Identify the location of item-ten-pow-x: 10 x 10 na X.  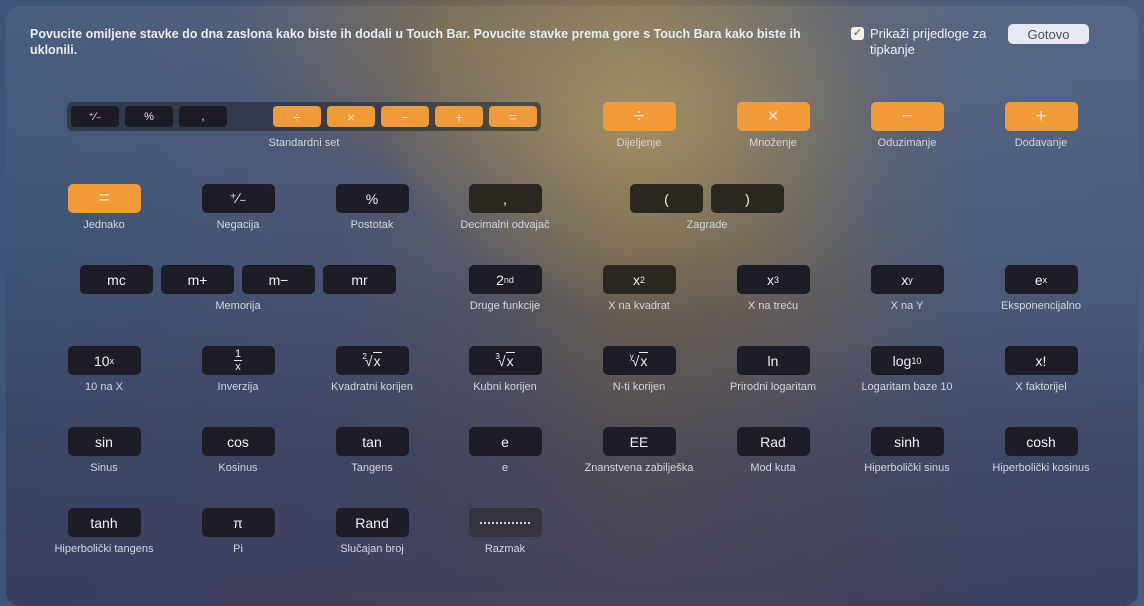
(104, 369).